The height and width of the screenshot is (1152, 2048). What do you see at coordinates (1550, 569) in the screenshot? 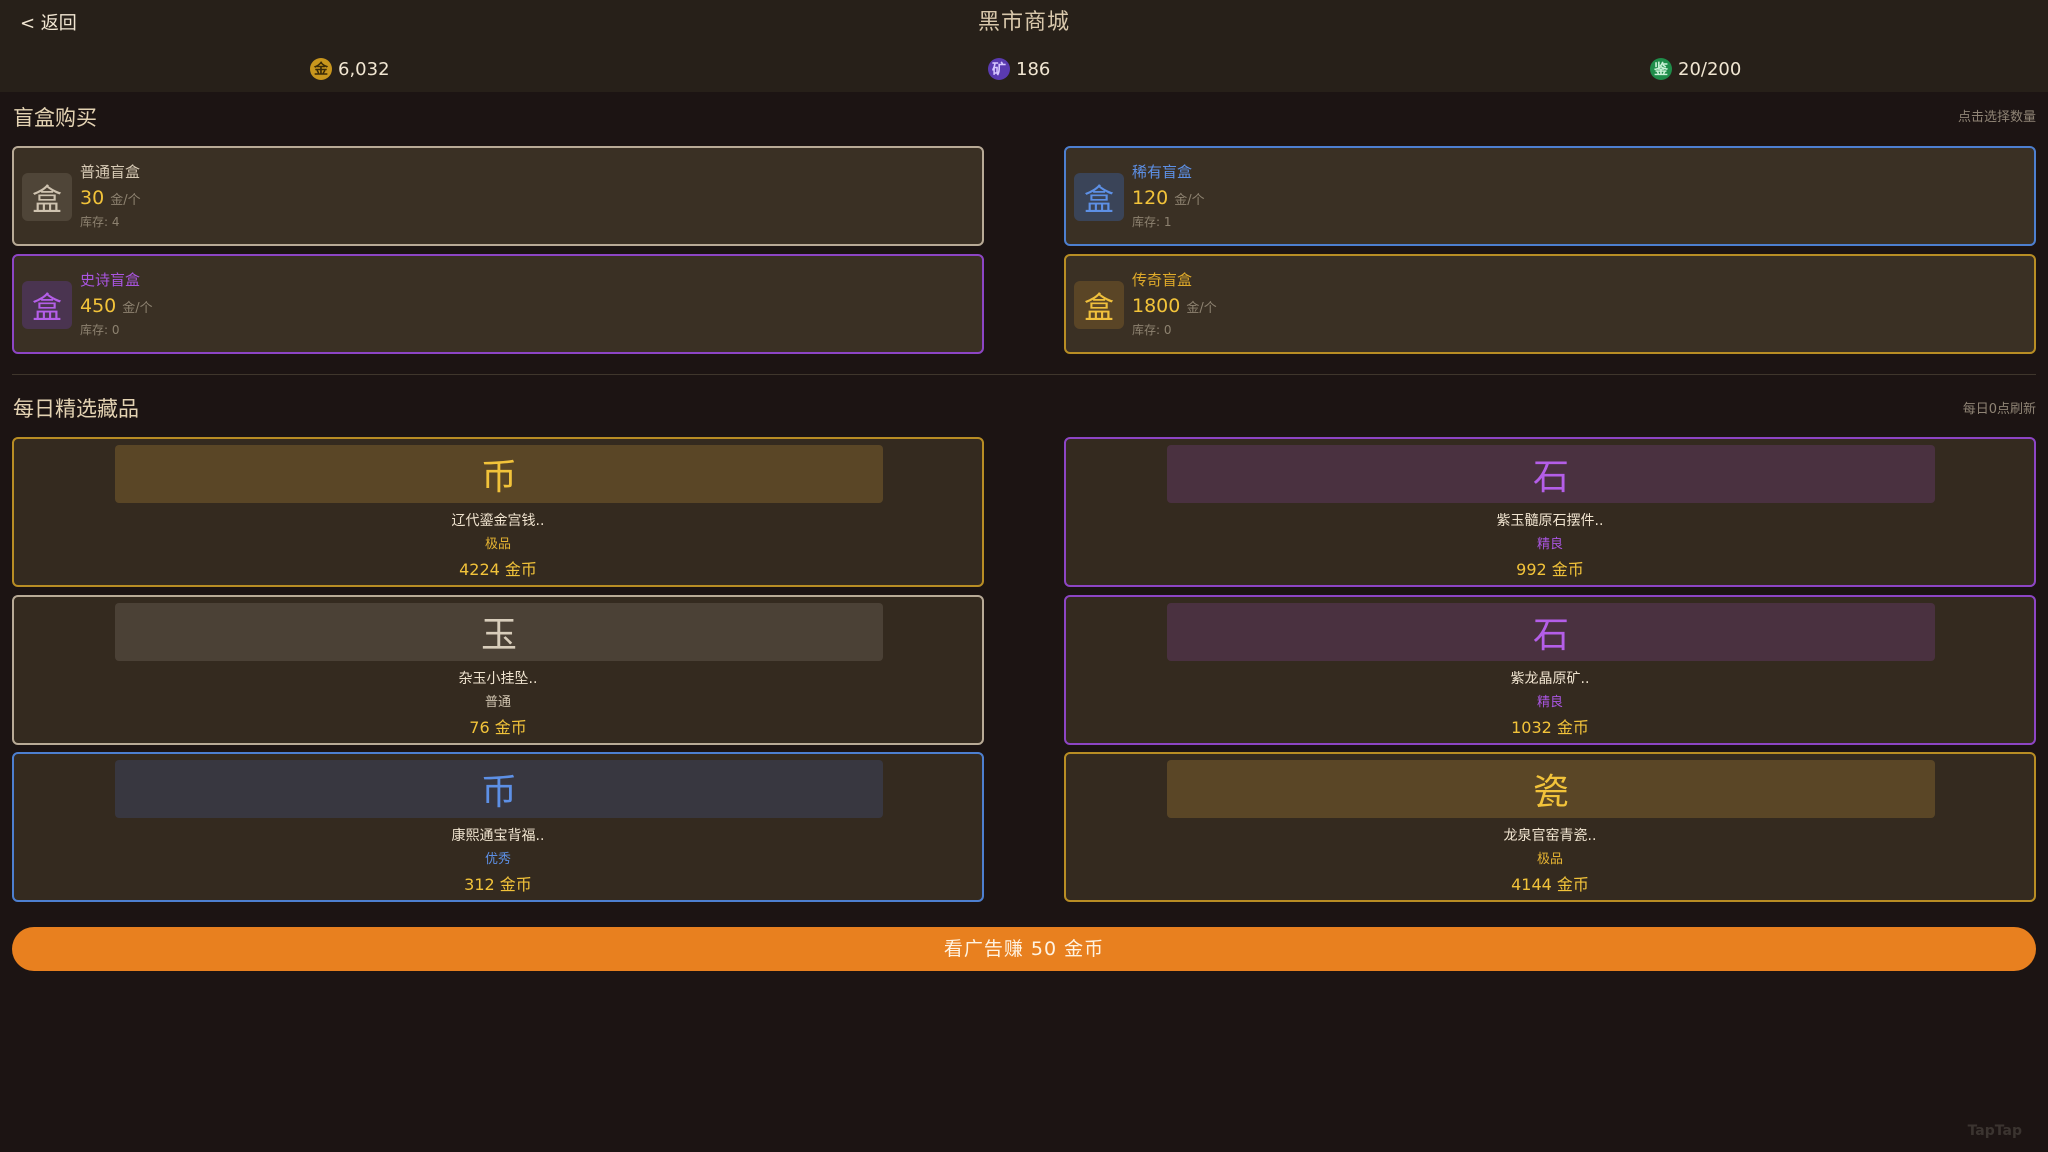
I see `item-price: 992 金币` at bounding box center [1550, 569].